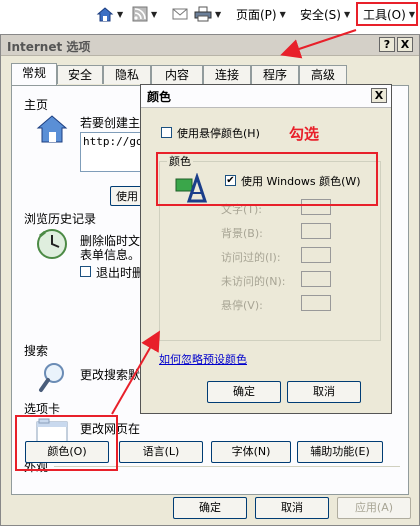 The height and width of the screenshot is (526, 420). Describe the element at coordinates (135, 372) in the screenshot. I see `arrow-colors-to-dialog` at that location.